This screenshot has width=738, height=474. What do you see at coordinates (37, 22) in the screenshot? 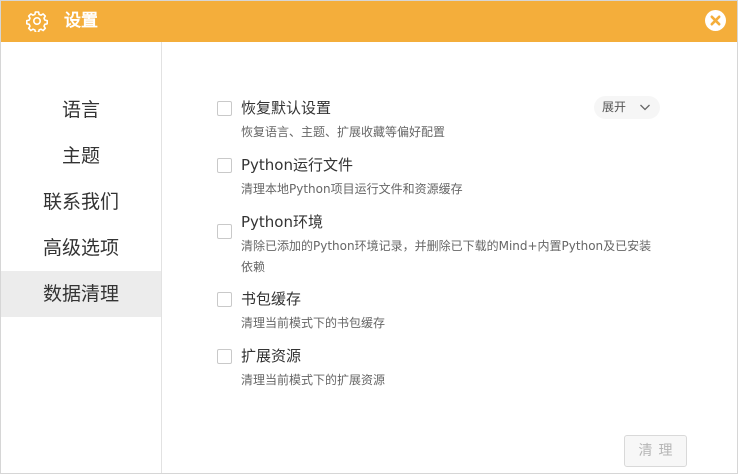
I see `gear-icon` at bounding box center [37, 22].